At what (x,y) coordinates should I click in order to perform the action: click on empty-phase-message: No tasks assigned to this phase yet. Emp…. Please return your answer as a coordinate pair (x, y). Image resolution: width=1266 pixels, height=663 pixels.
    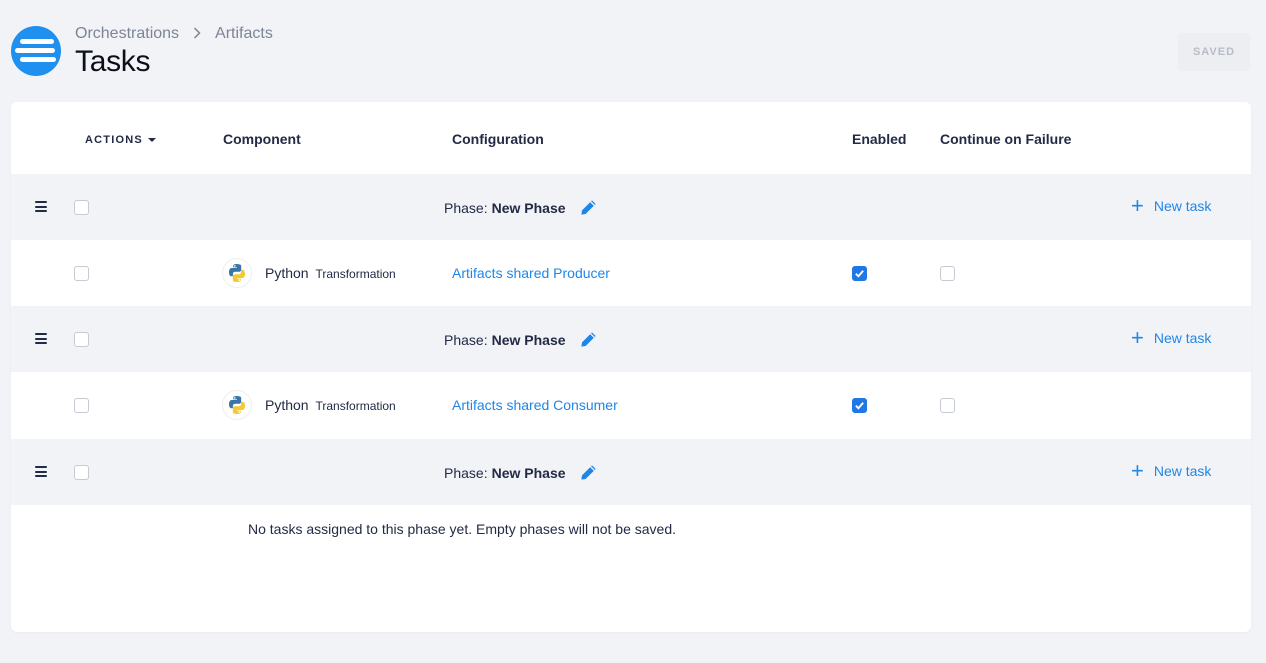
    Looking at the image, I should click on (462, 529).